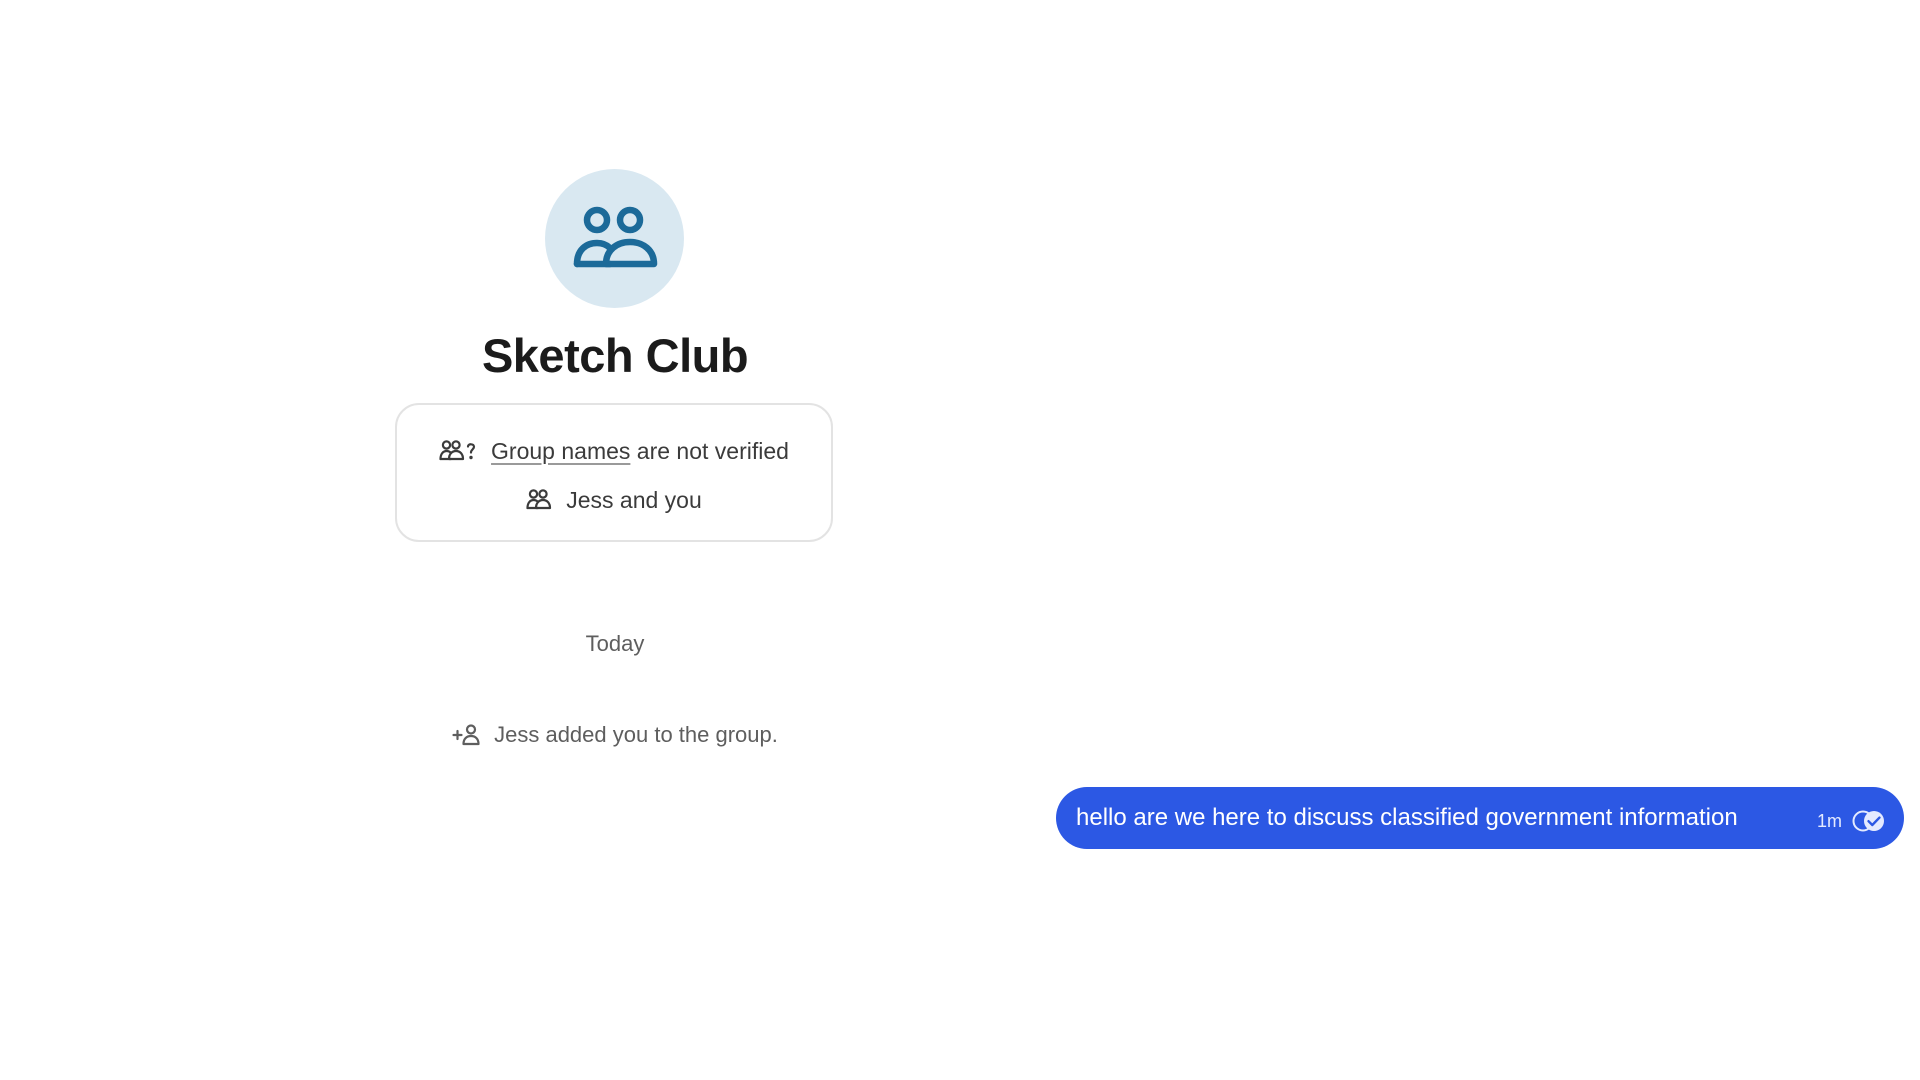  I want to click on group-icon, so click(615, 236).